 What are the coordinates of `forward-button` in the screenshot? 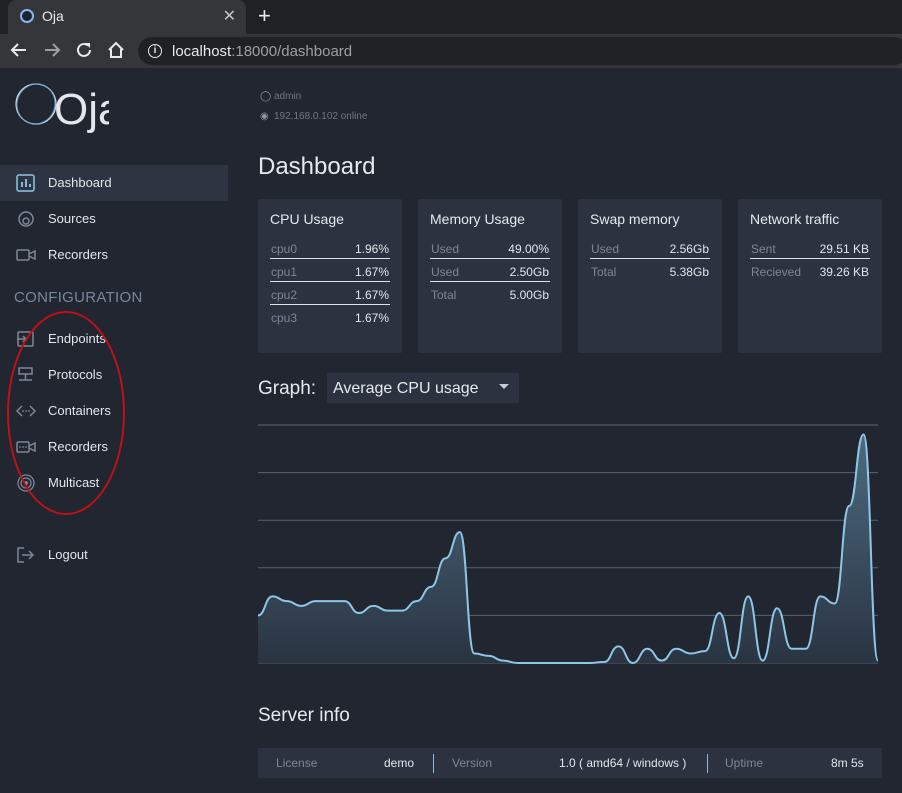 It's located at (52, 52).